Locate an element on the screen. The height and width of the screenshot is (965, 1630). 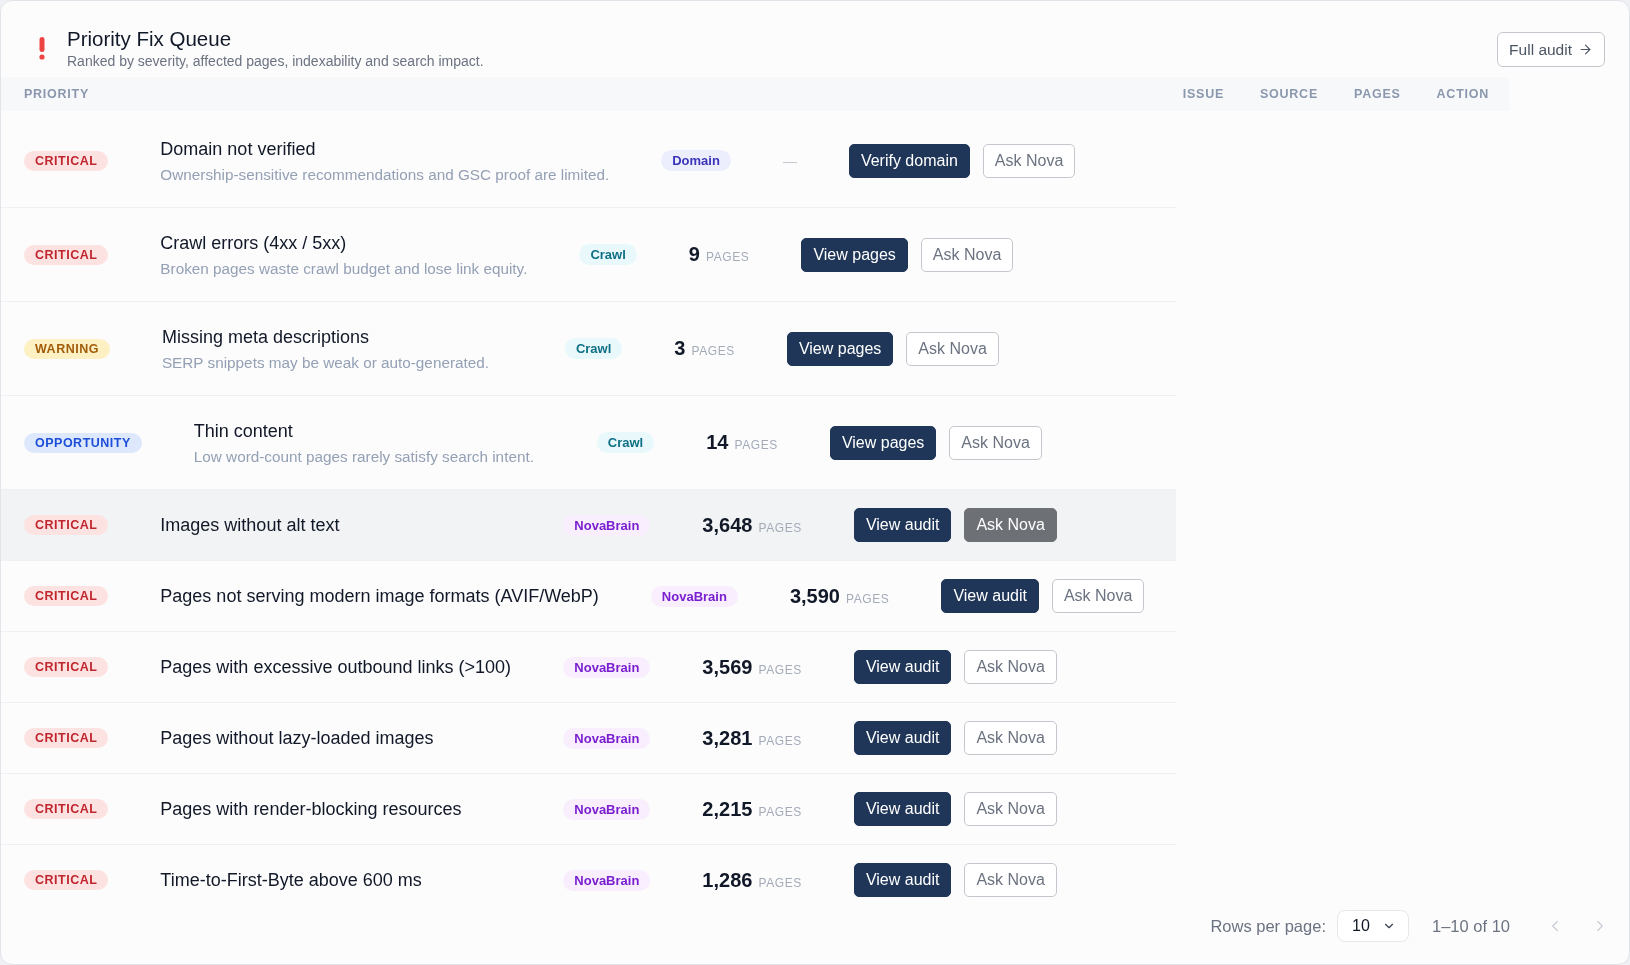
page-count: 3,569 is located at coordinates (727, 667).